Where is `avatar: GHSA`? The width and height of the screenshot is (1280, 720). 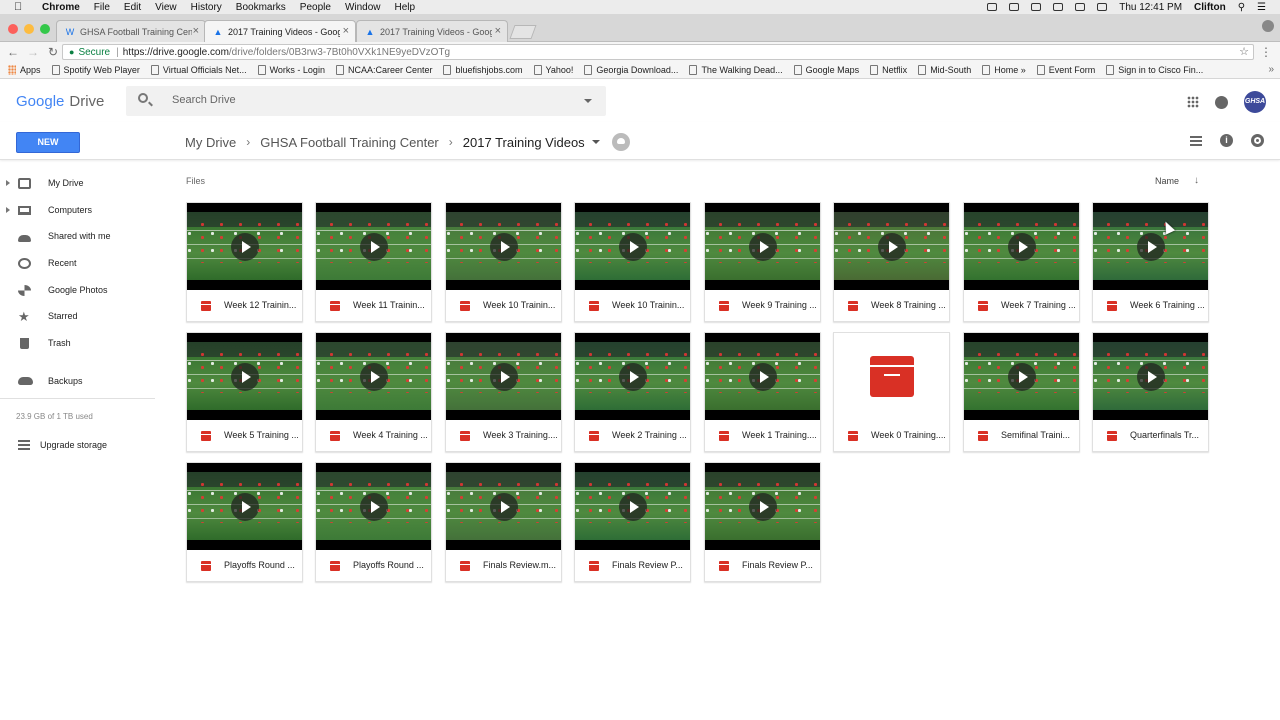 avatar: GHSA is located at coordinates (1255, 102).